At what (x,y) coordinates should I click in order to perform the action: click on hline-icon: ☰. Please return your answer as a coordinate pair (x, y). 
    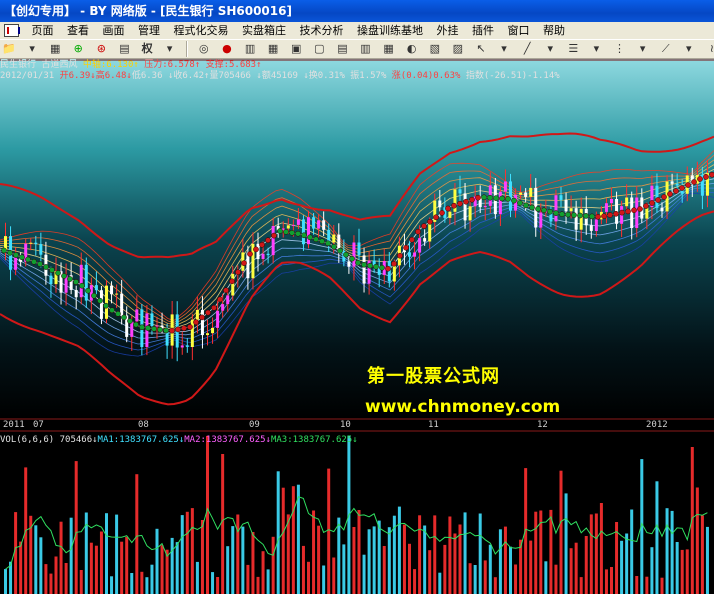
    Looking at the image, I should click on (573, 49).